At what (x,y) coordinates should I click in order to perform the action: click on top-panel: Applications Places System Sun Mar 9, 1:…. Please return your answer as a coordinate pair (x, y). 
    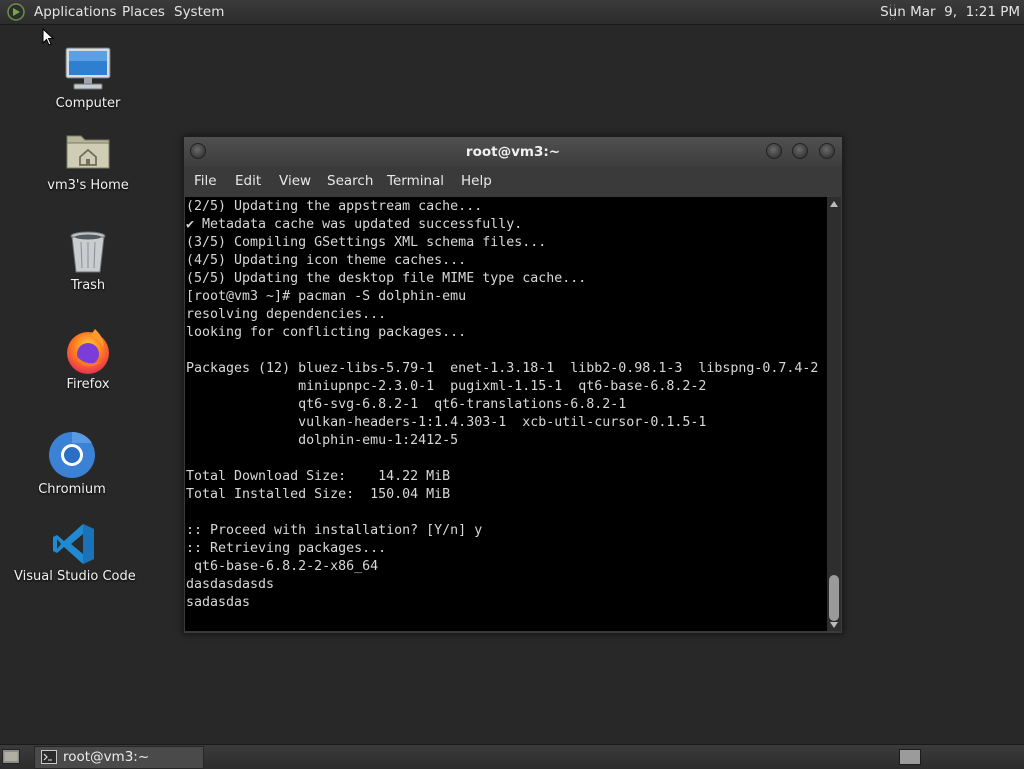
    Looking at the image, I should click on (512, 12).